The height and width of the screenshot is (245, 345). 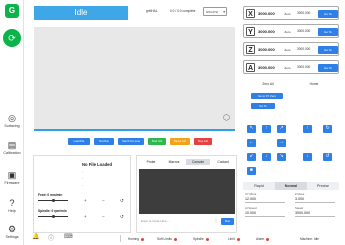 What do you see at coordinates (266, 157) in the screenshot?
I see `jog-y-minus-button: ↓` at bounding box center [266, 157].